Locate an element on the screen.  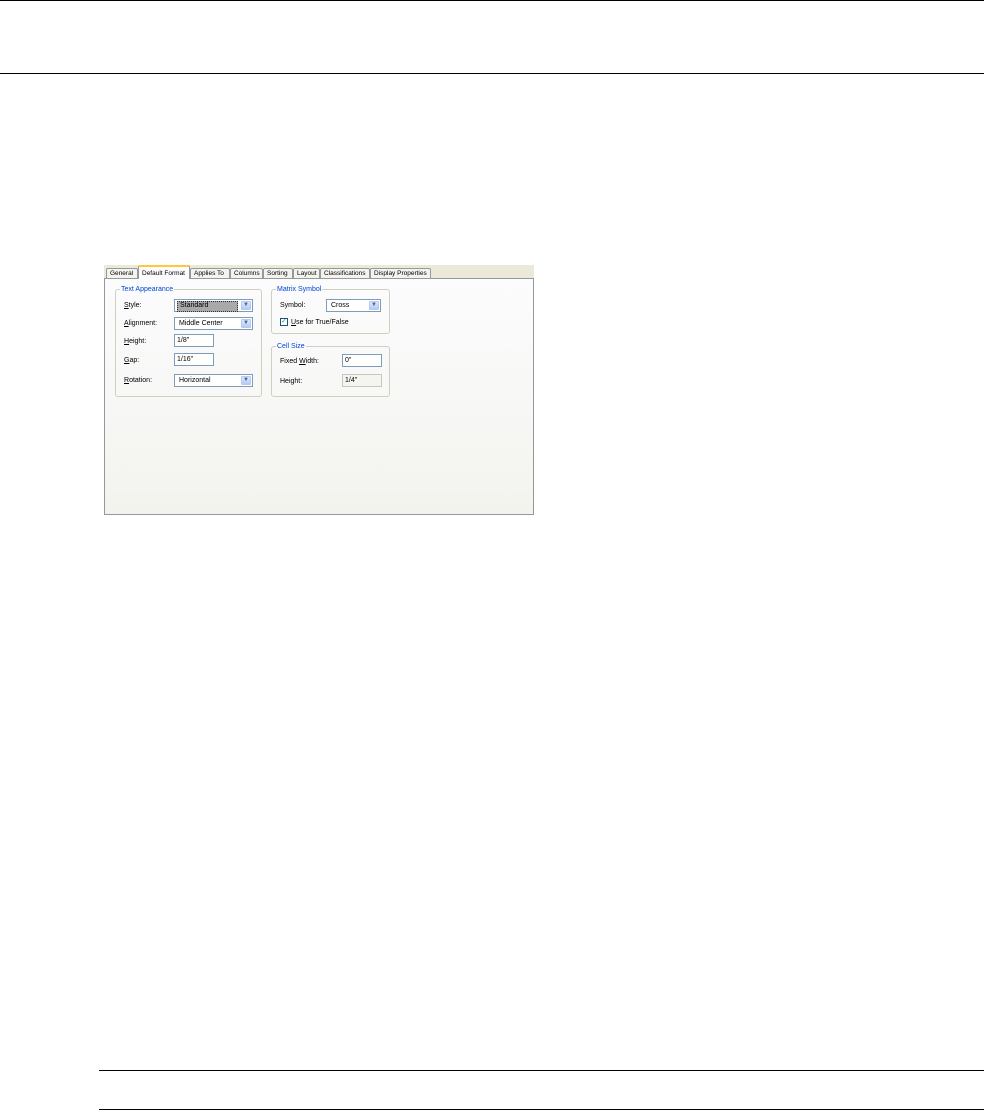
tab-applies-to: Applies To is located at coordinates (210, 273).